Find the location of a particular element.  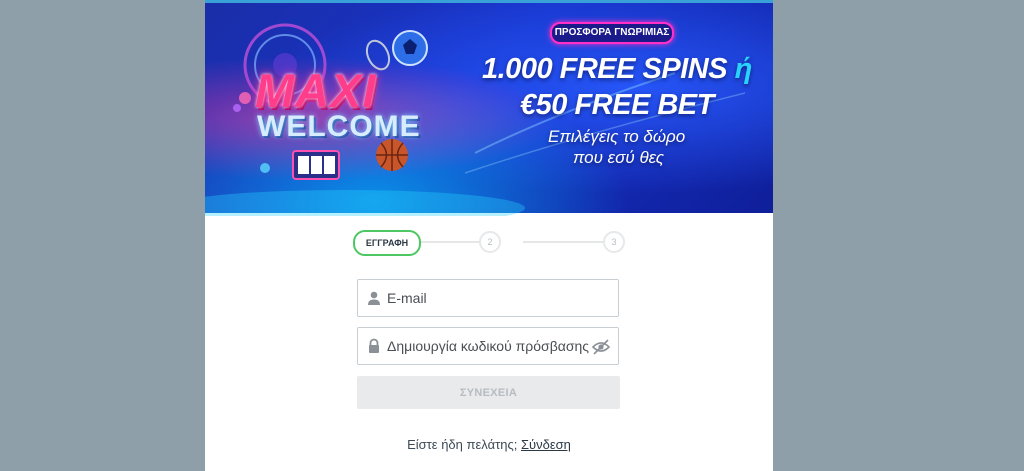

registration-stepper: ΕΓΓΡΑΦΗ 2 3 is located at coordinates (489, 243).